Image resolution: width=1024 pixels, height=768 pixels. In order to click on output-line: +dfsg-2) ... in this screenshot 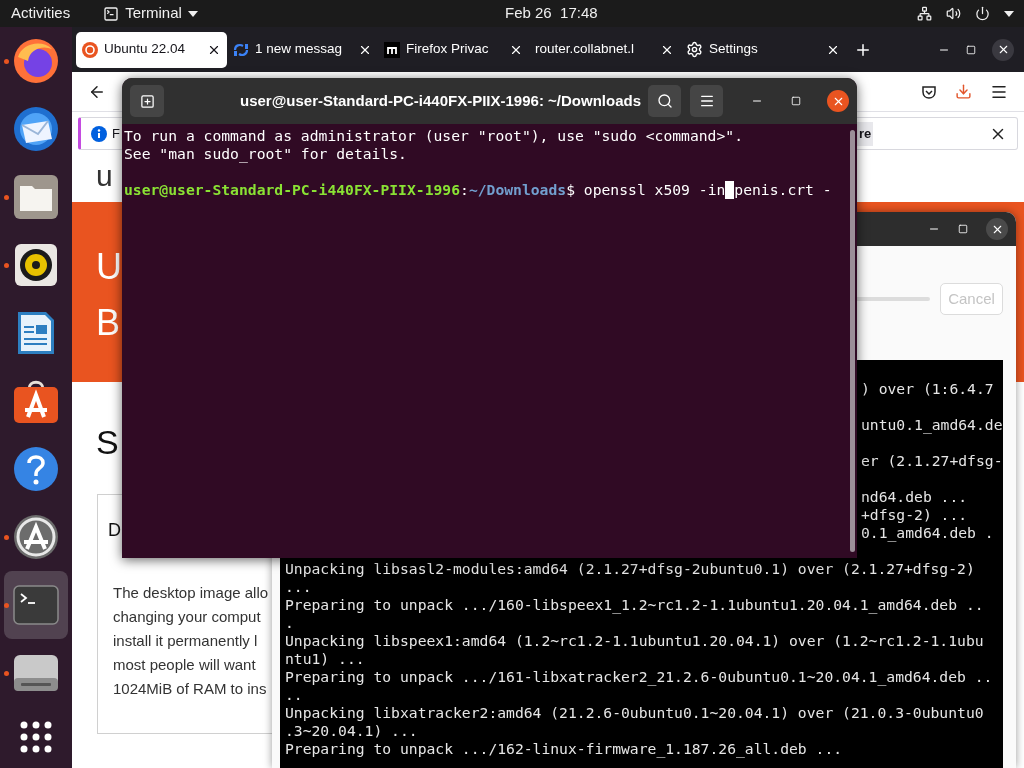, I will do `click(914, 515)`.